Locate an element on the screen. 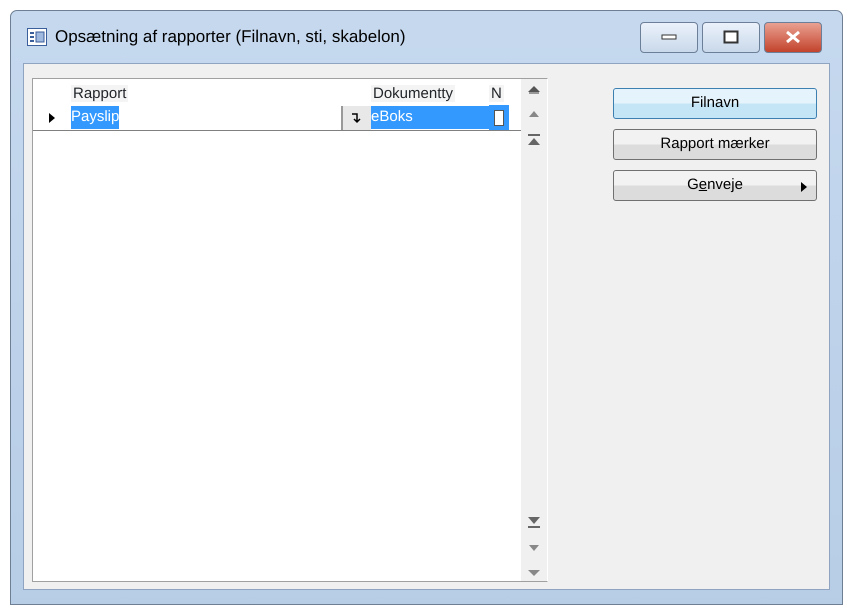 This screenshot has height=607, width=844. dialog-button: Filnavn is located at coordinates (715, 103).